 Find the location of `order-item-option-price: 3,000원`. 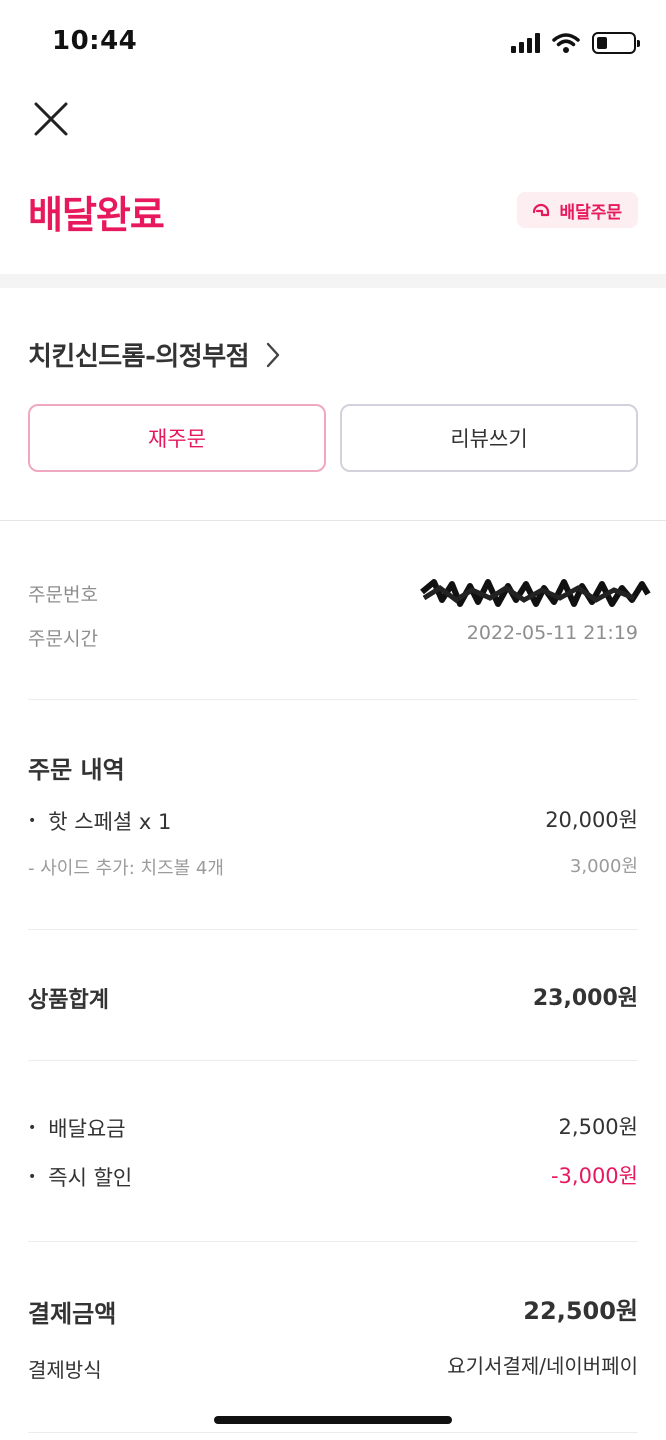

order-item-option-price: 3,000원 is located at coordinates (603, 866).